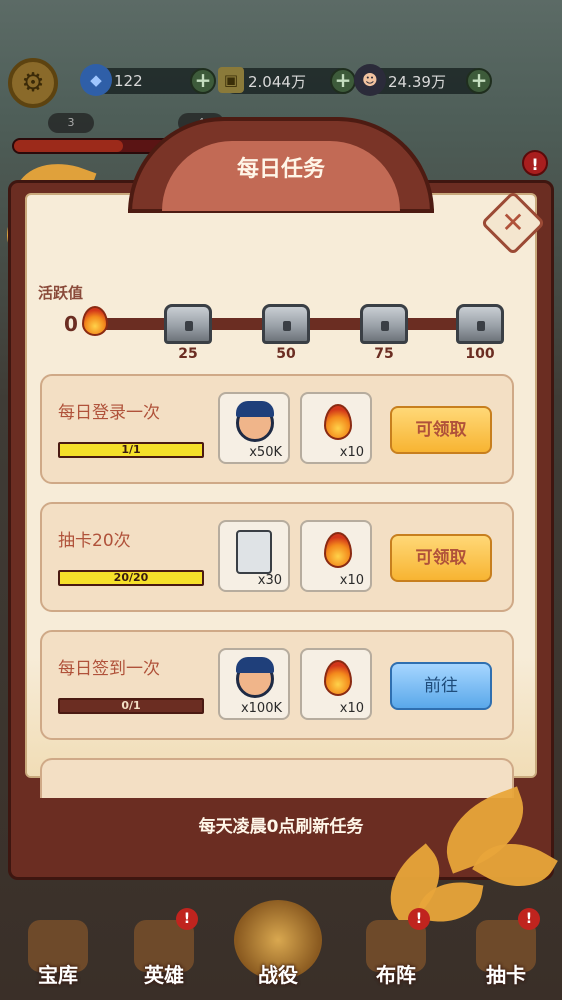 This screenshot has width=562, height=1000. Describe the element at coordinates (164, 945) in the screenshot. I see `nav-heroes: ! 英雄` at that location.